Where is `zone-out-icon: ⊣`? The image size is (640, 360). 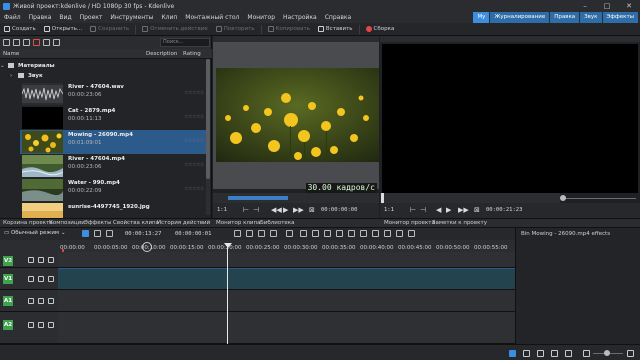 zone-out-icon: ⊣ is located at coordinates (423, 210).